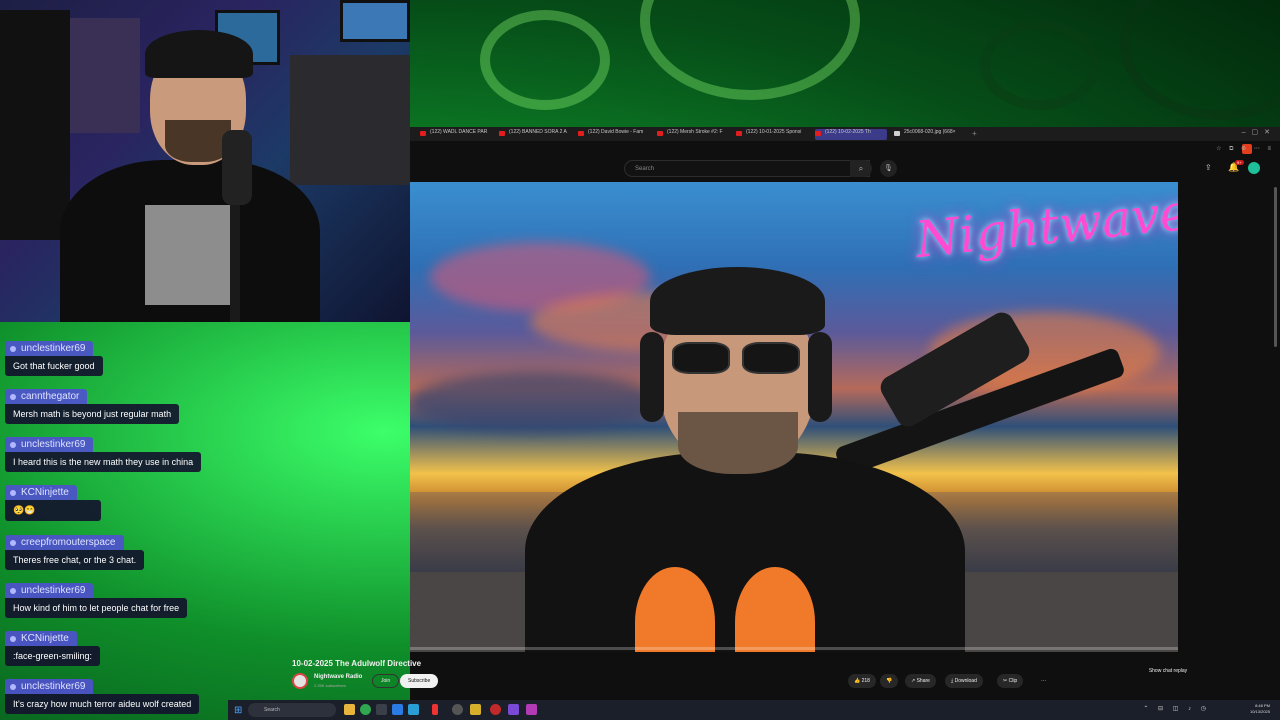 The image size is (1280, 720). What do you see at coordinates (1275, 267) in the screenshot?
I see `scrollbar` at bounding box center [1275, 267].